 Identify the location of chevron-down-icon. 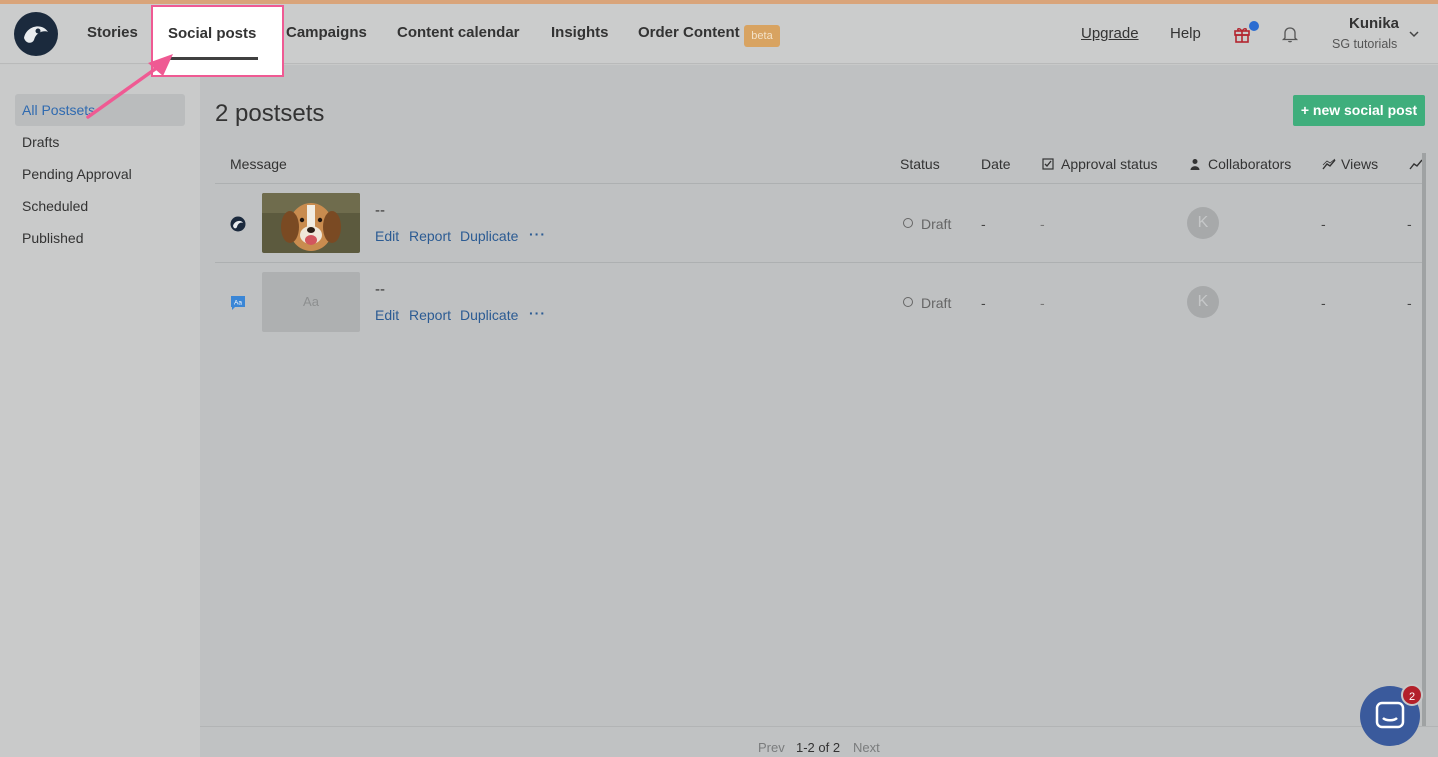
(1414, 34).